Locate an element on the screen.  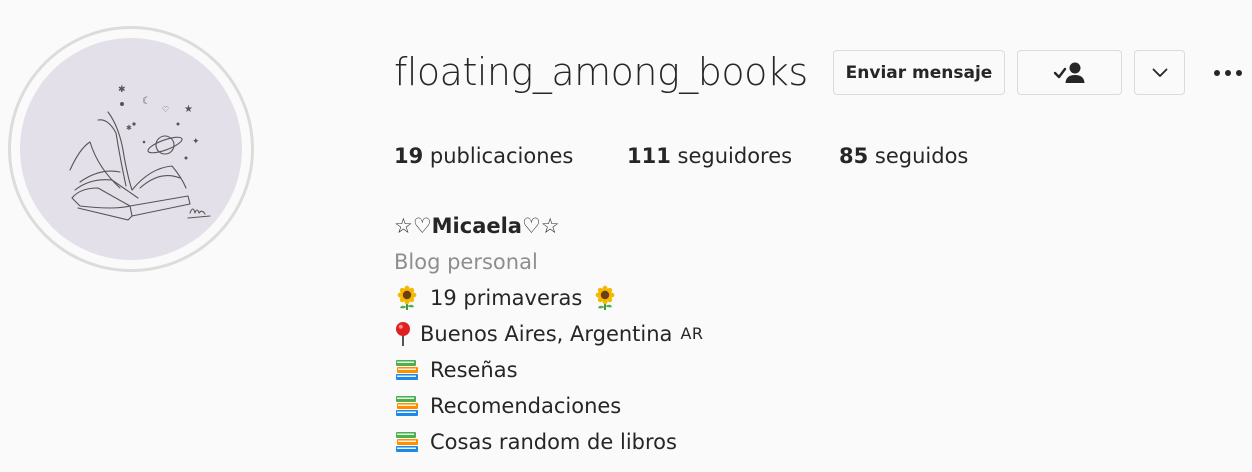
avatar: ✱ ☾ ♡ ★ ✱ ✦ is located at coordinates (131, 149).